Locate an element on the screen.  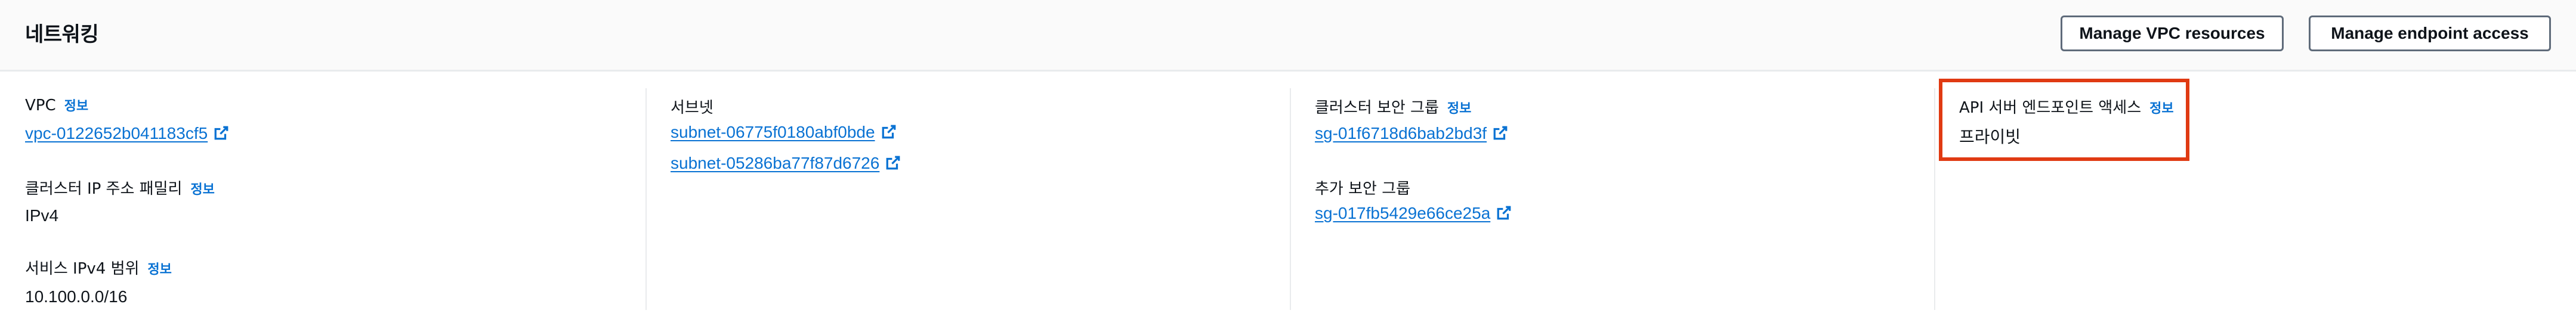
manage-endpoint-access-button: Manage endpoint access is located at coordinates (2430, 33).